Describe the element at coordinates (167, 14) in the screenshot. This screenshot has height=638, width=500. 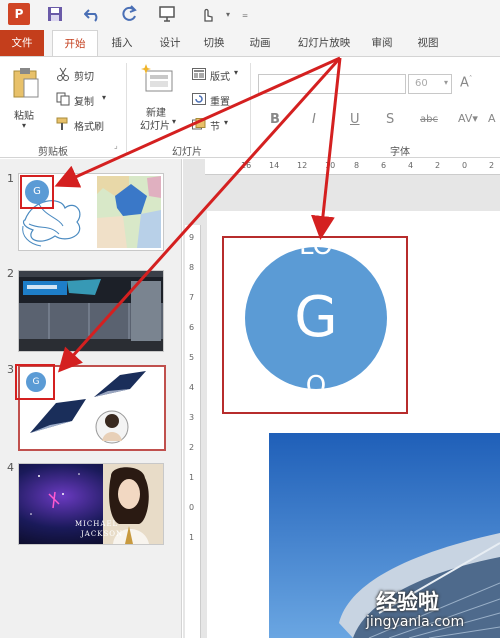
I see `presentation-icon` at that location.